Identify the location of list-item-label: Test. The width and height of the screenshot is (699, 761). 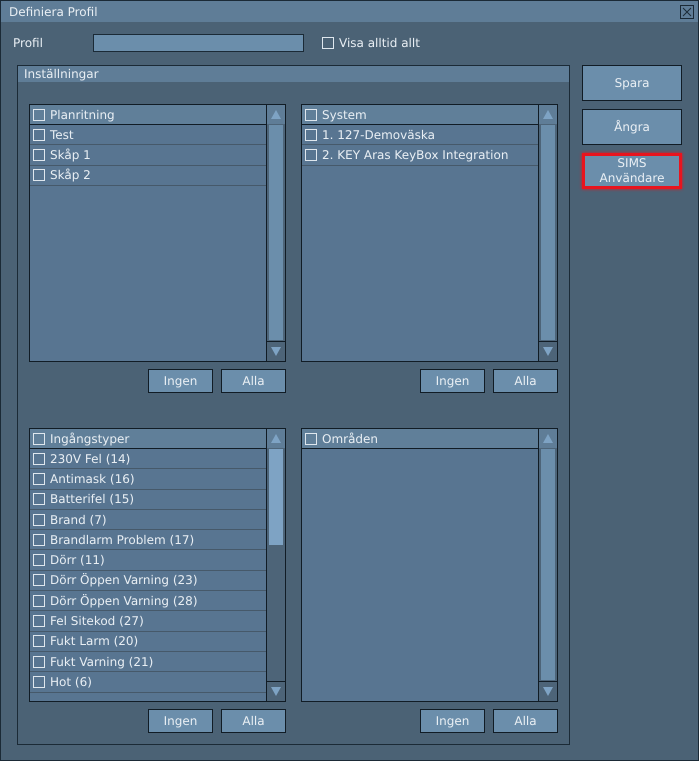
(62, 135).